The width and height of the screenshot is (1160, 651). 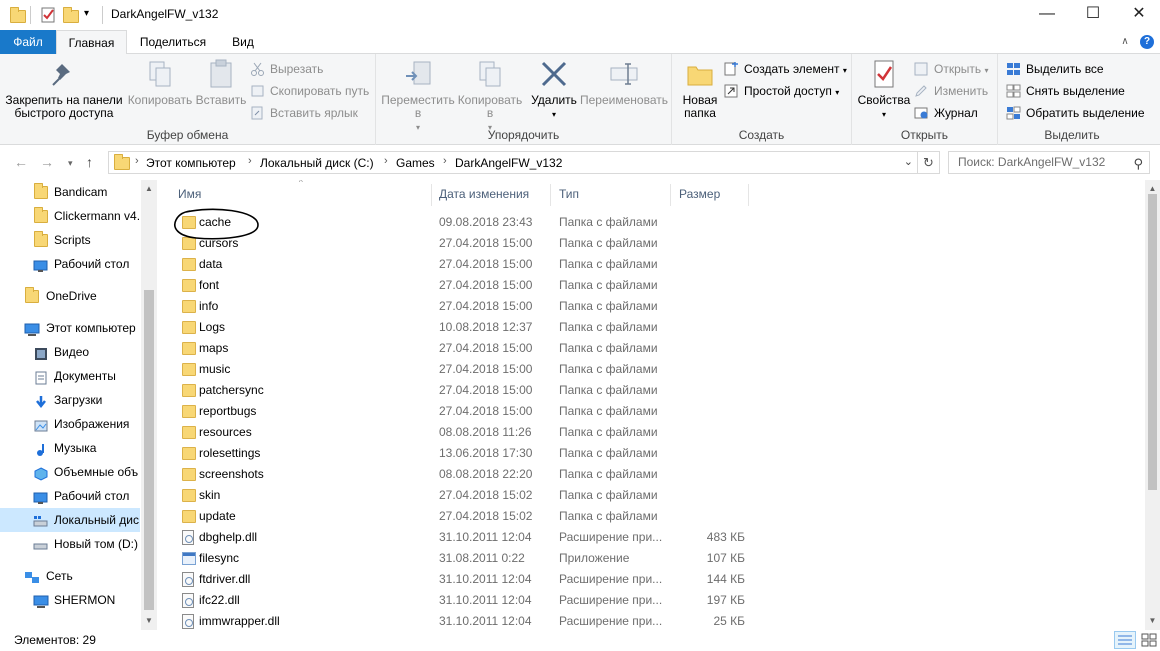 I want to click on refresh-icon: ↻, so click(x=929, y=162).